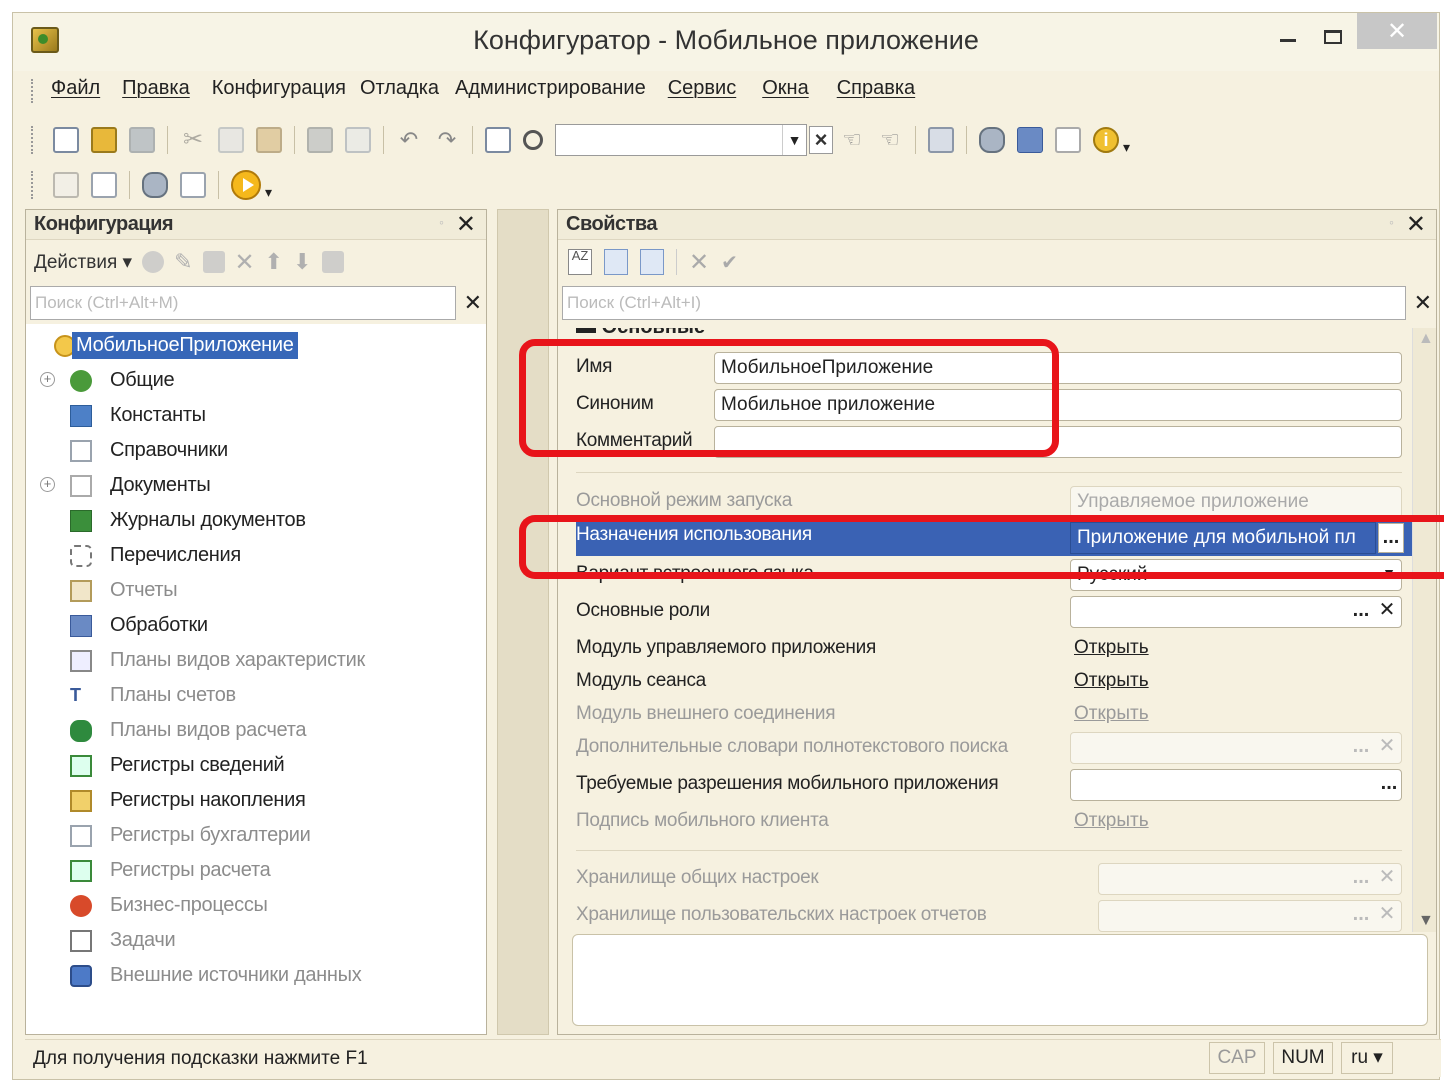 Image resolution: width=1444 pixels, height=1082 pixels. Describe the element at coordinates (1391, 222) in the screenshot. I see `pin-icon: ◦` at that location.